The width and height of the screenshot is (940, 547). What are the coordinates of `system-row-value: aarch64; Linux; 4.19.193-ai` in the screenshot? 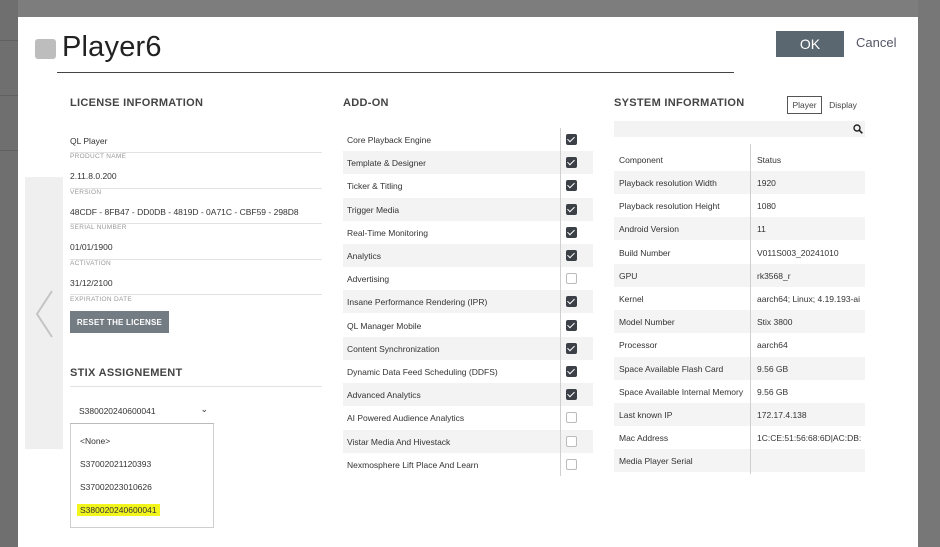 It's located at (809, 299).